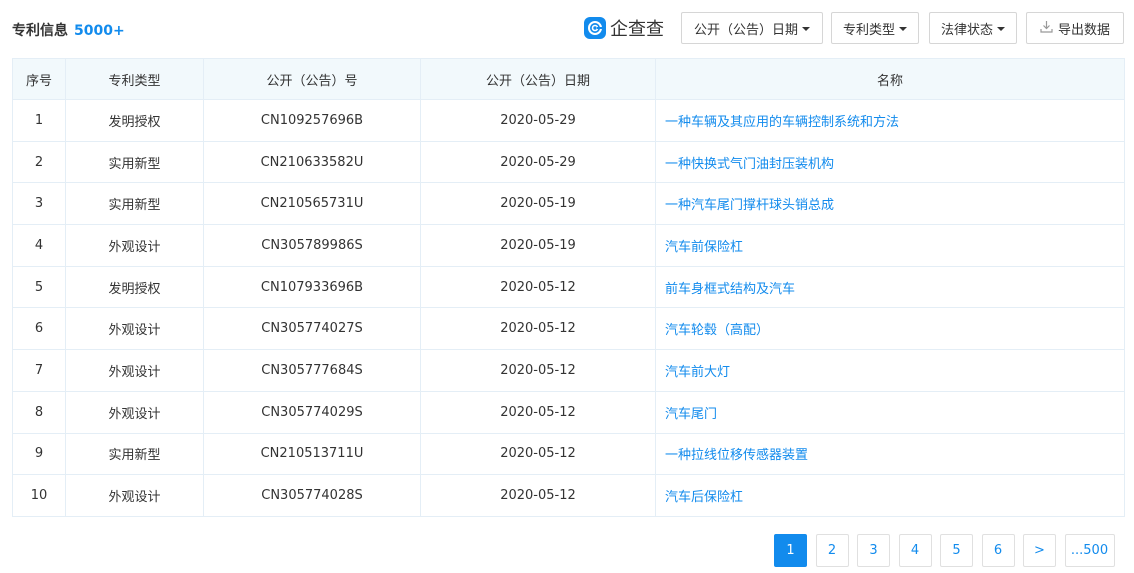  What do you see at coordinates (730, 289) in the screenshot?
I see `patent-name-link: 前车身框式结构及汽车` at bounding box center [730, 289].